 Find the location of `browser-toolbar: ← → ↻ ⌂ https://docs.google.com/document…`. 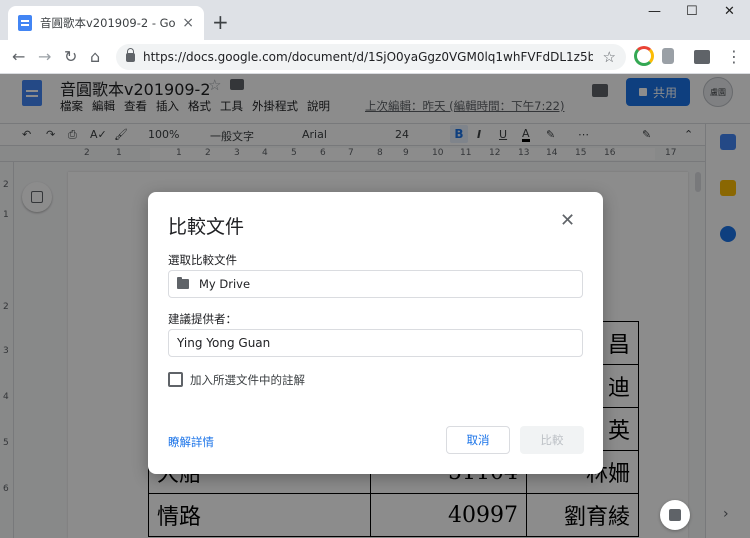

browser-toolbar: ← → ↻ ⌂ https://docs.google.com/document… is located at coordinates (375, 57).